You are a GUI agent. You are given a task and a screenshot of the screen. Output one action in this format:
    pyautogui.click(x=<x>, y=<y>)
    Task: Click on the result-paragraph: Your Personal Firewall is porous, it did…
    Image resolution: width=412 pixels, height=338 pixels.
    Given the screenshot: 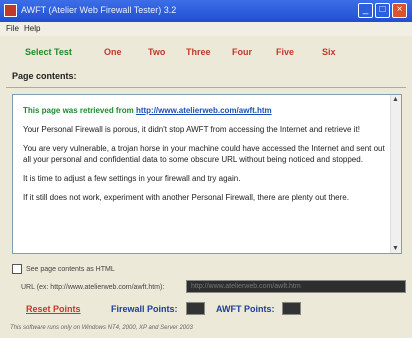 What is the action you would take?
    pyautogui.click(x=191, y=129)
    